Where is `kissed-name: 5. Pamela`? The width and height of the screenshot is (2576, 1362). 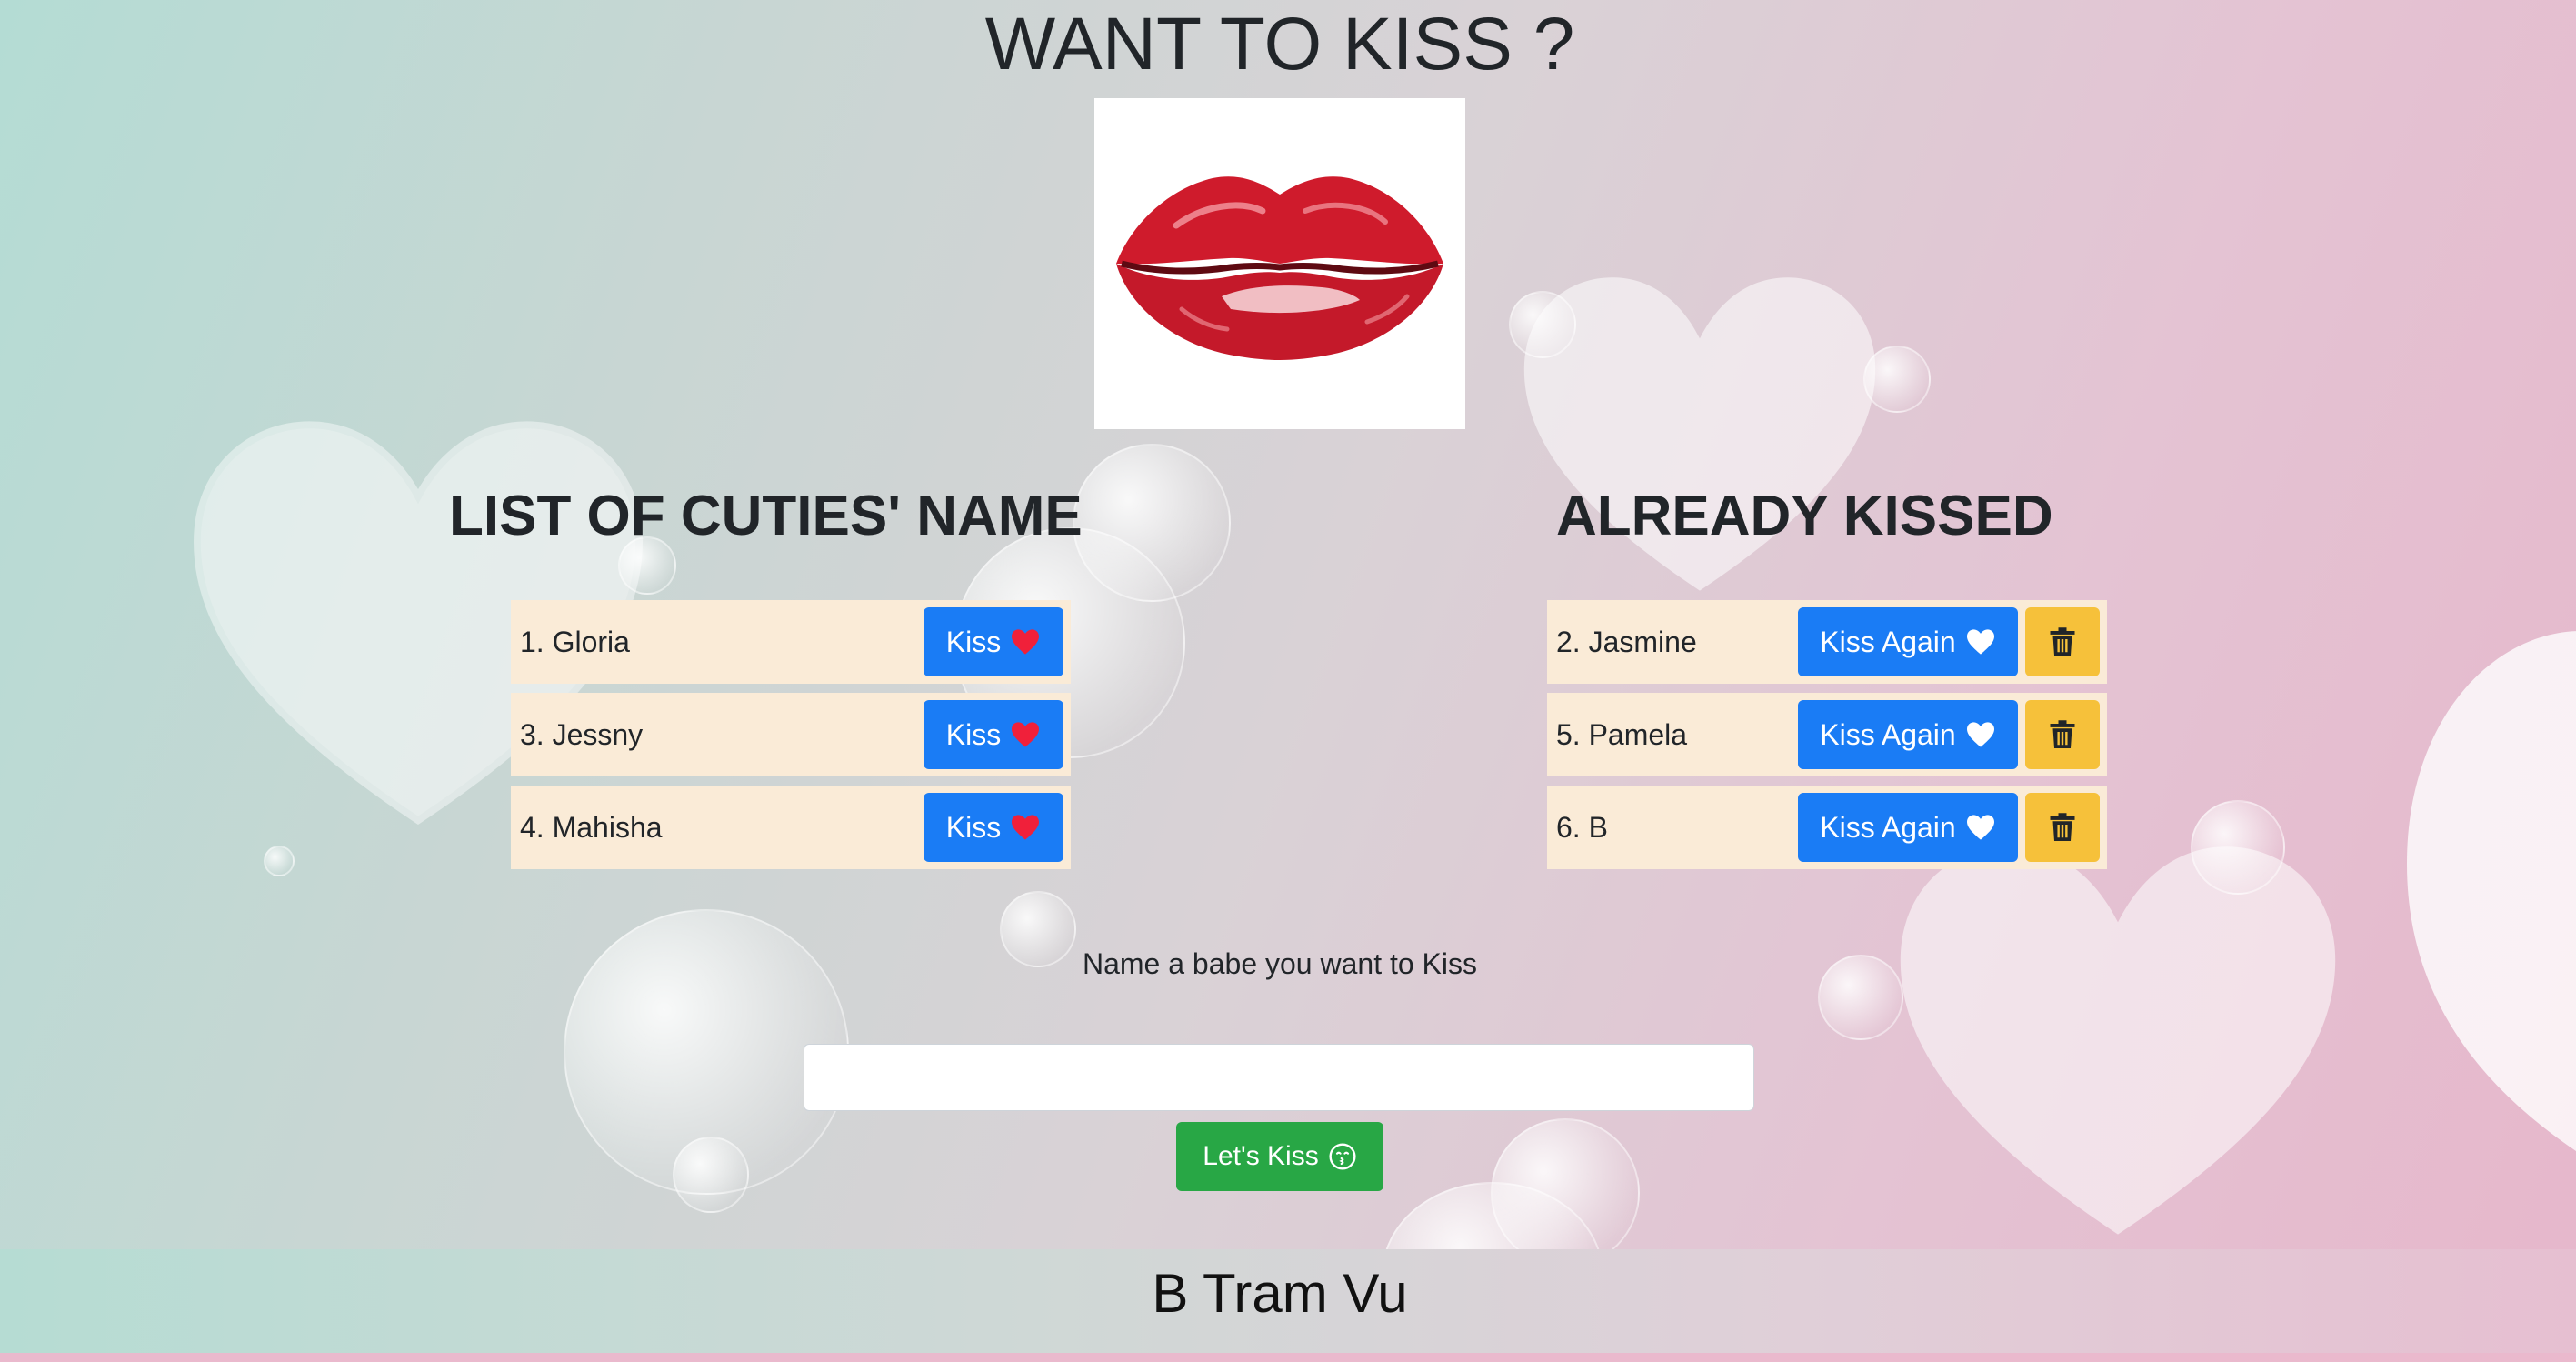
kissed-name: 5. Pamela is located at coordinates (1622, 735).